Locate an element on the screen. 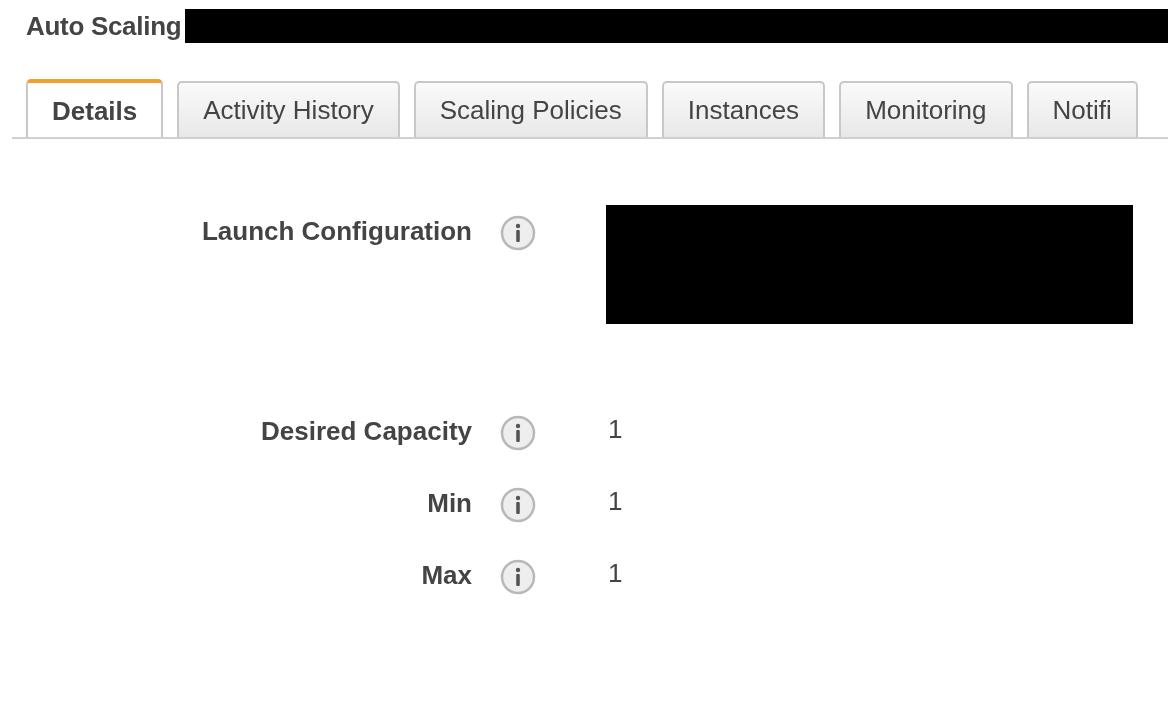 The width and height of the screenshot is (1168, 708). field-label: Max is located at coordinates (446, 575).